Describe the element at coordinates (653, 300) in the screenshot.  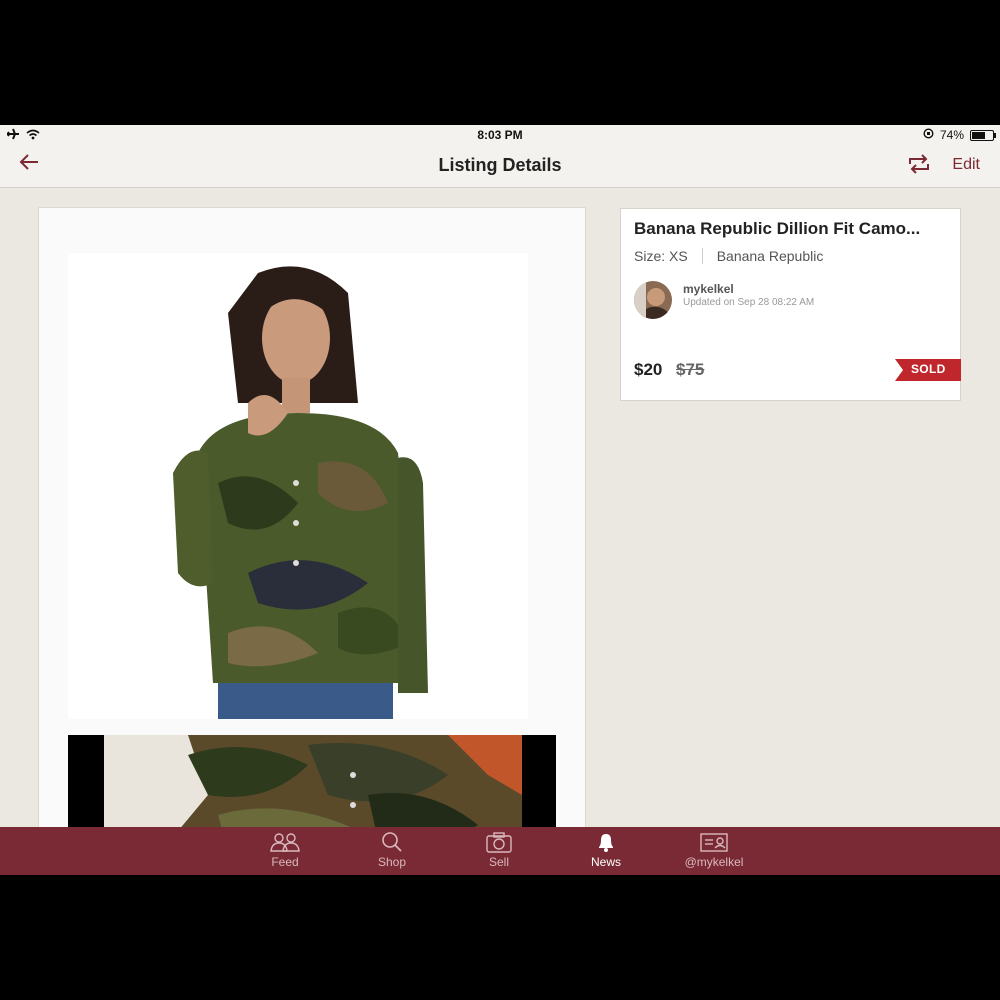
I see `seller-avatar` at that location.